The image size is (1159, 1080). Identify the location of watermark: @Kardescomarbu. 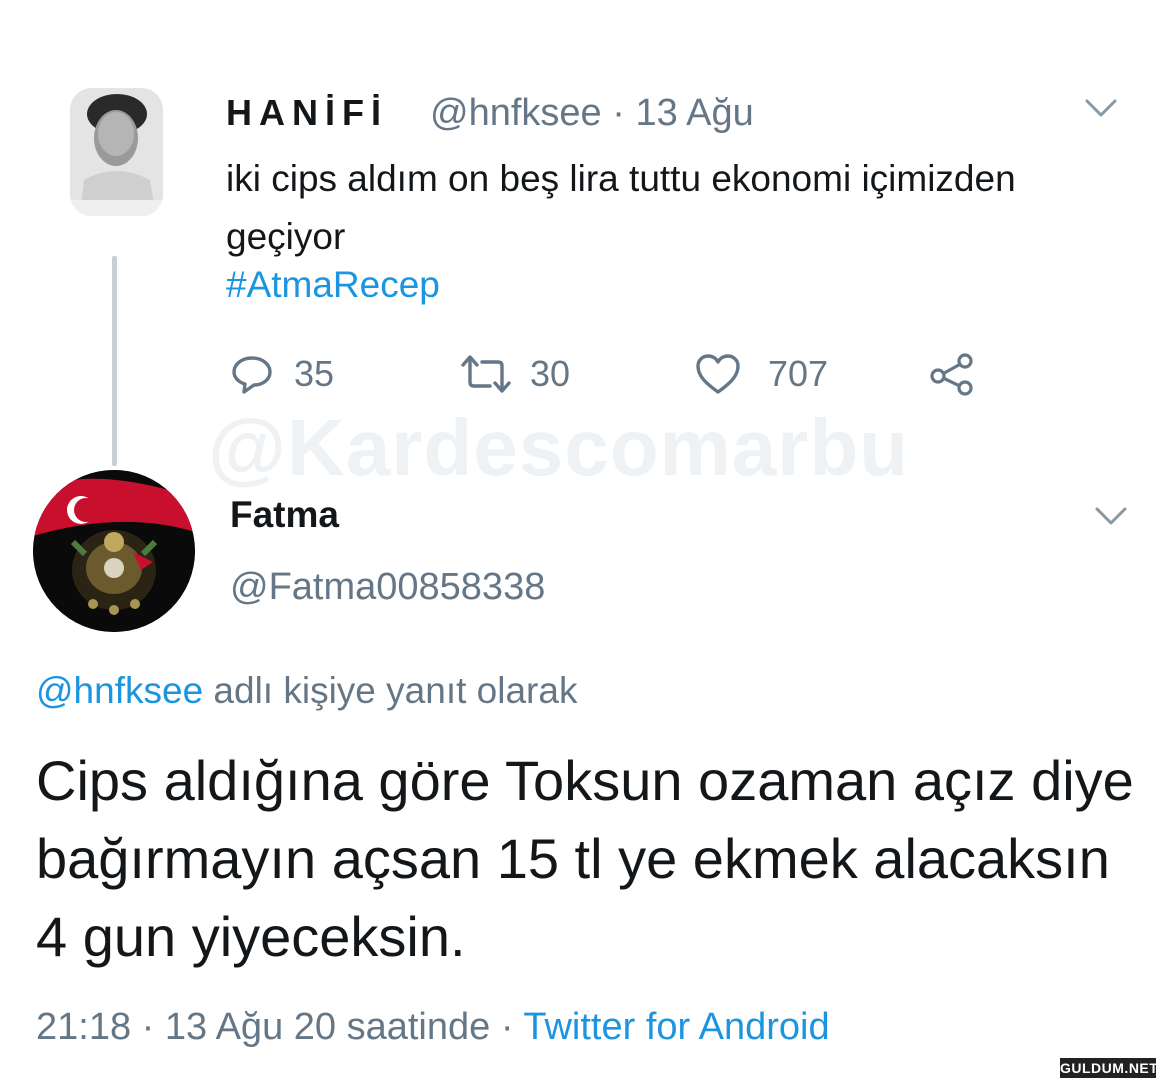
(559, 447).